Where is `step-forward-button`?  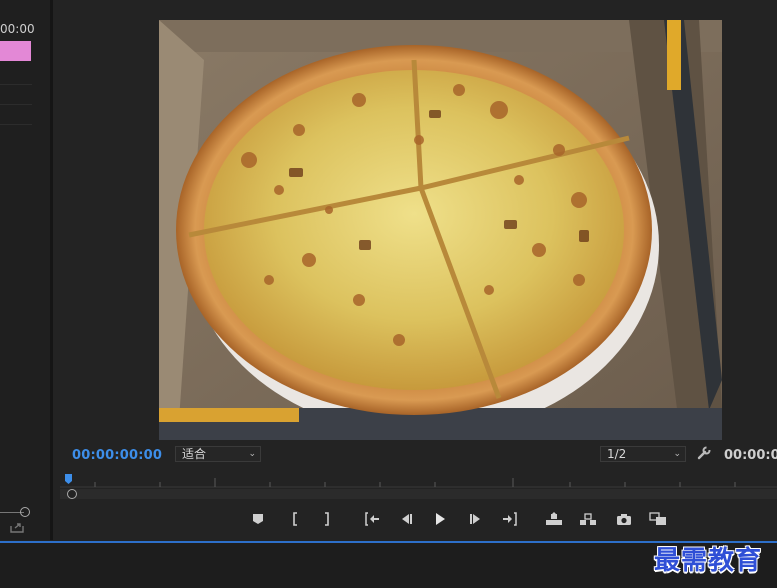
step-forward-button is located at coordinates (476, 519).